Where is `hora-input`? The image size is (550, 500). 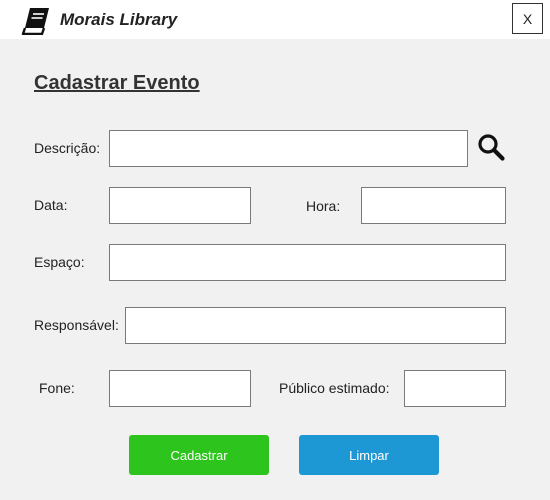
hora-input is located at coordinates (433, 205).